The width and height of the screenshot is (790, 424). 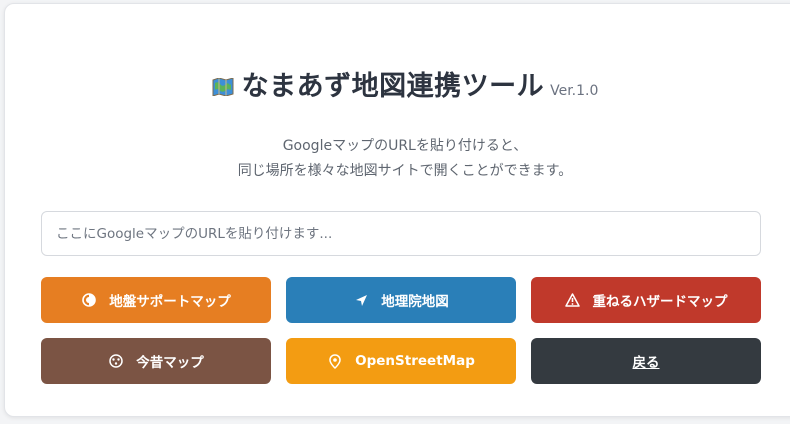 I want to click on button-label: 今昔マップ, so click(x=170, y=363).